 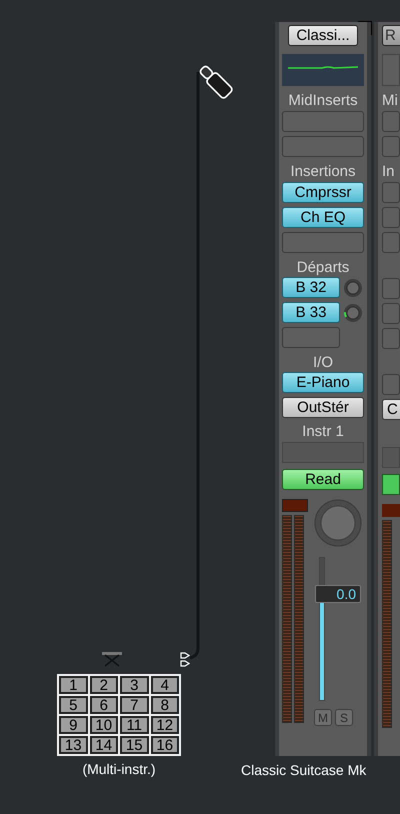 I want to click on slot-button: E-Piano, so click(x=323, y=382).